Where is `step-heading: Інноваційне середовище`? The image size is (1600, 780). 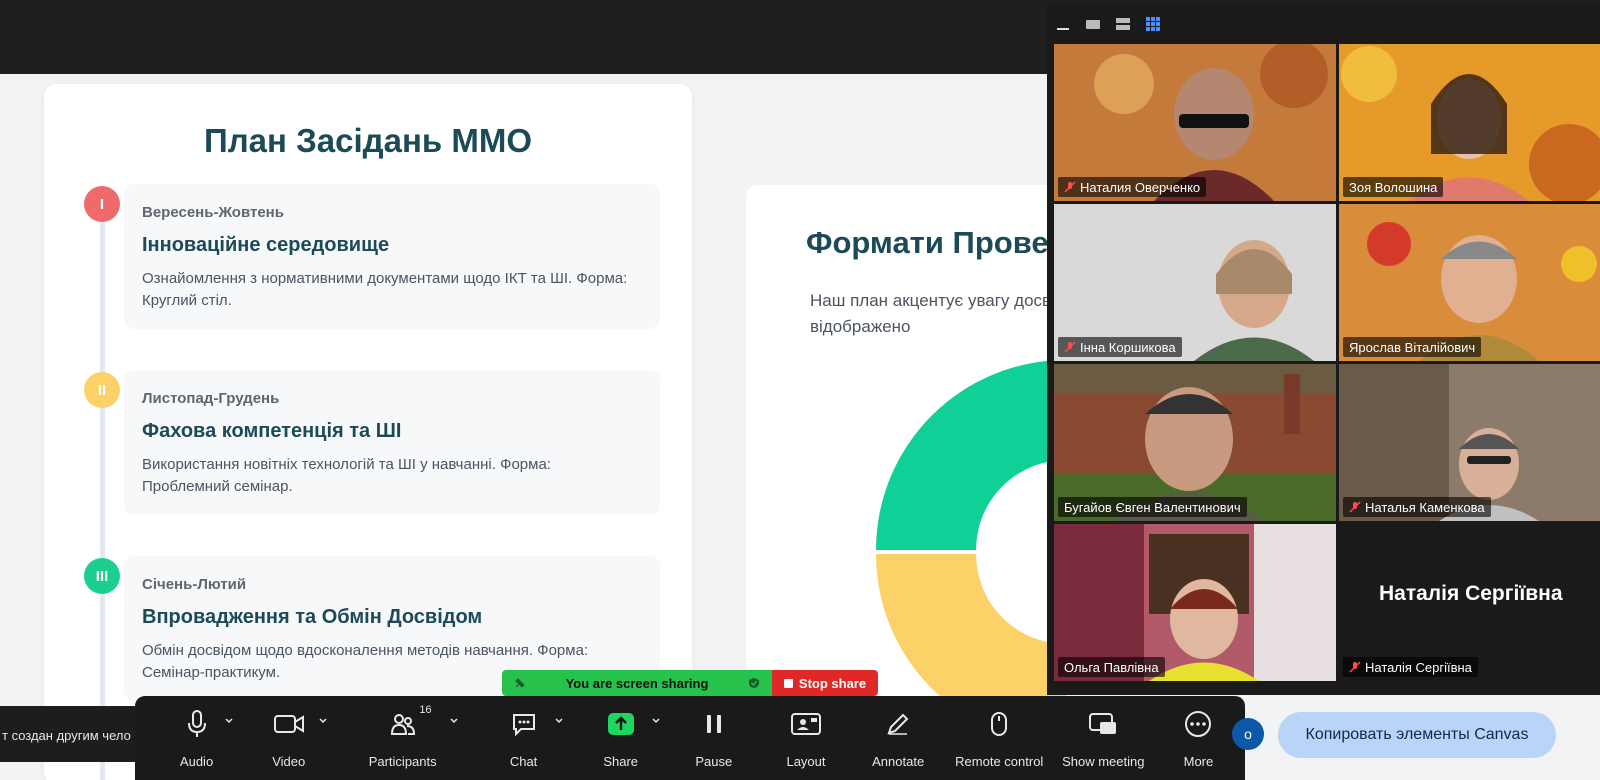 step-heading: Інноваційне середовище is located at coordinates (266, 245).